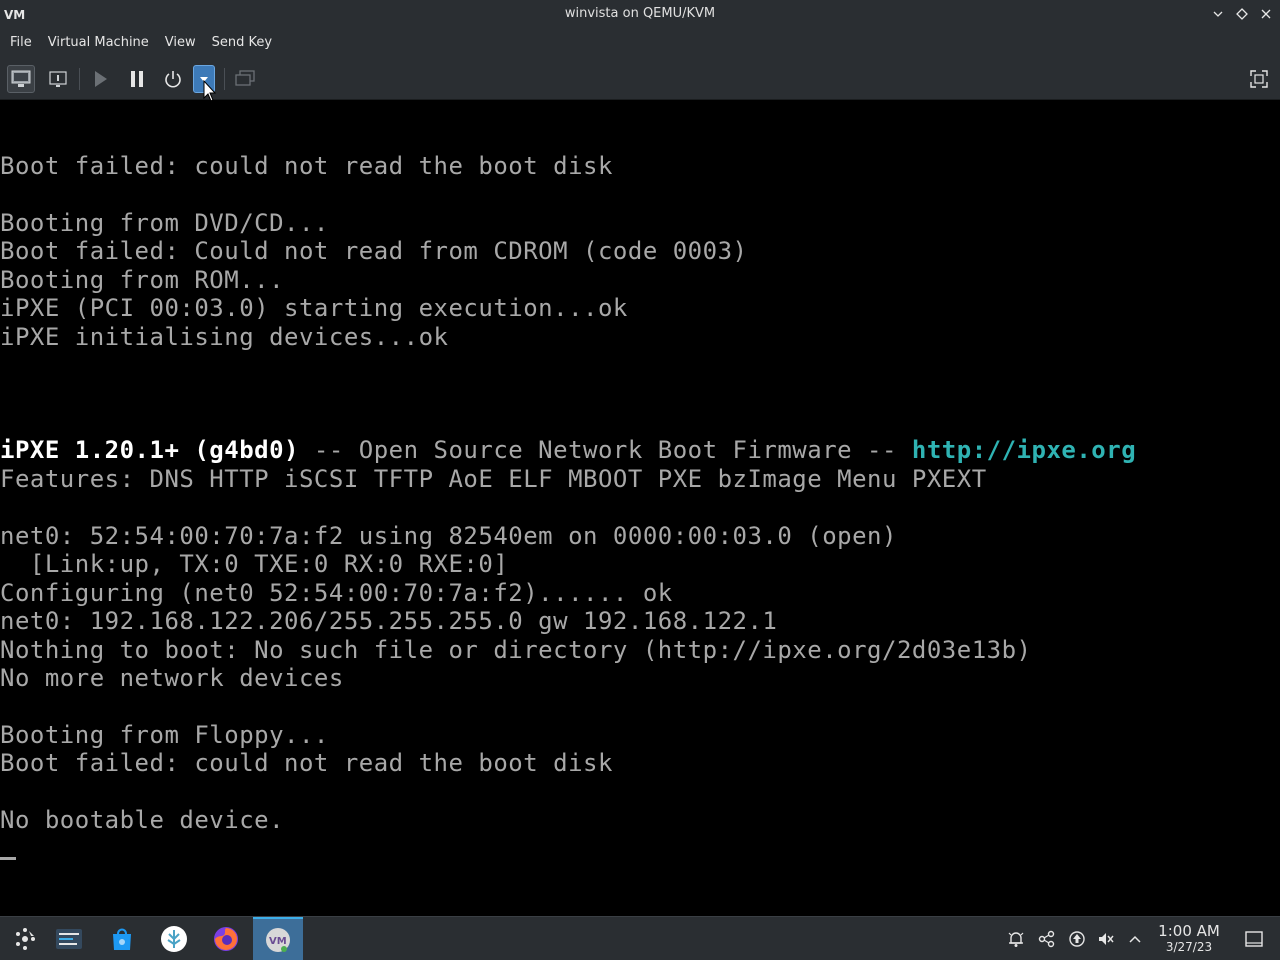 The image size is (1280, 960). What do you see at coordinates (640, 79) in the screenshot?
I see `toolbar` at bounding box center [640, 79].